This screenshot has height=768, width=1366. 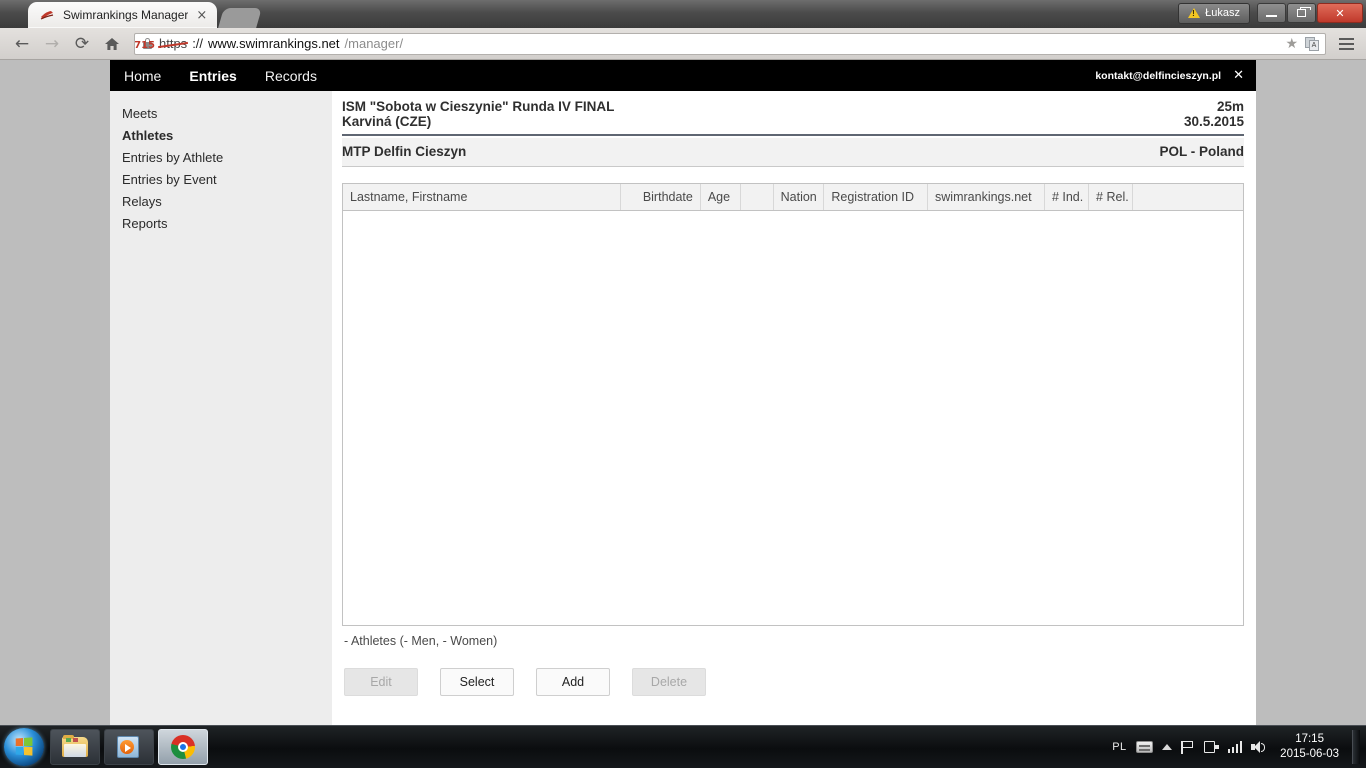 I want to click on close-window-button: ✕, so click(x=1340, y=13).